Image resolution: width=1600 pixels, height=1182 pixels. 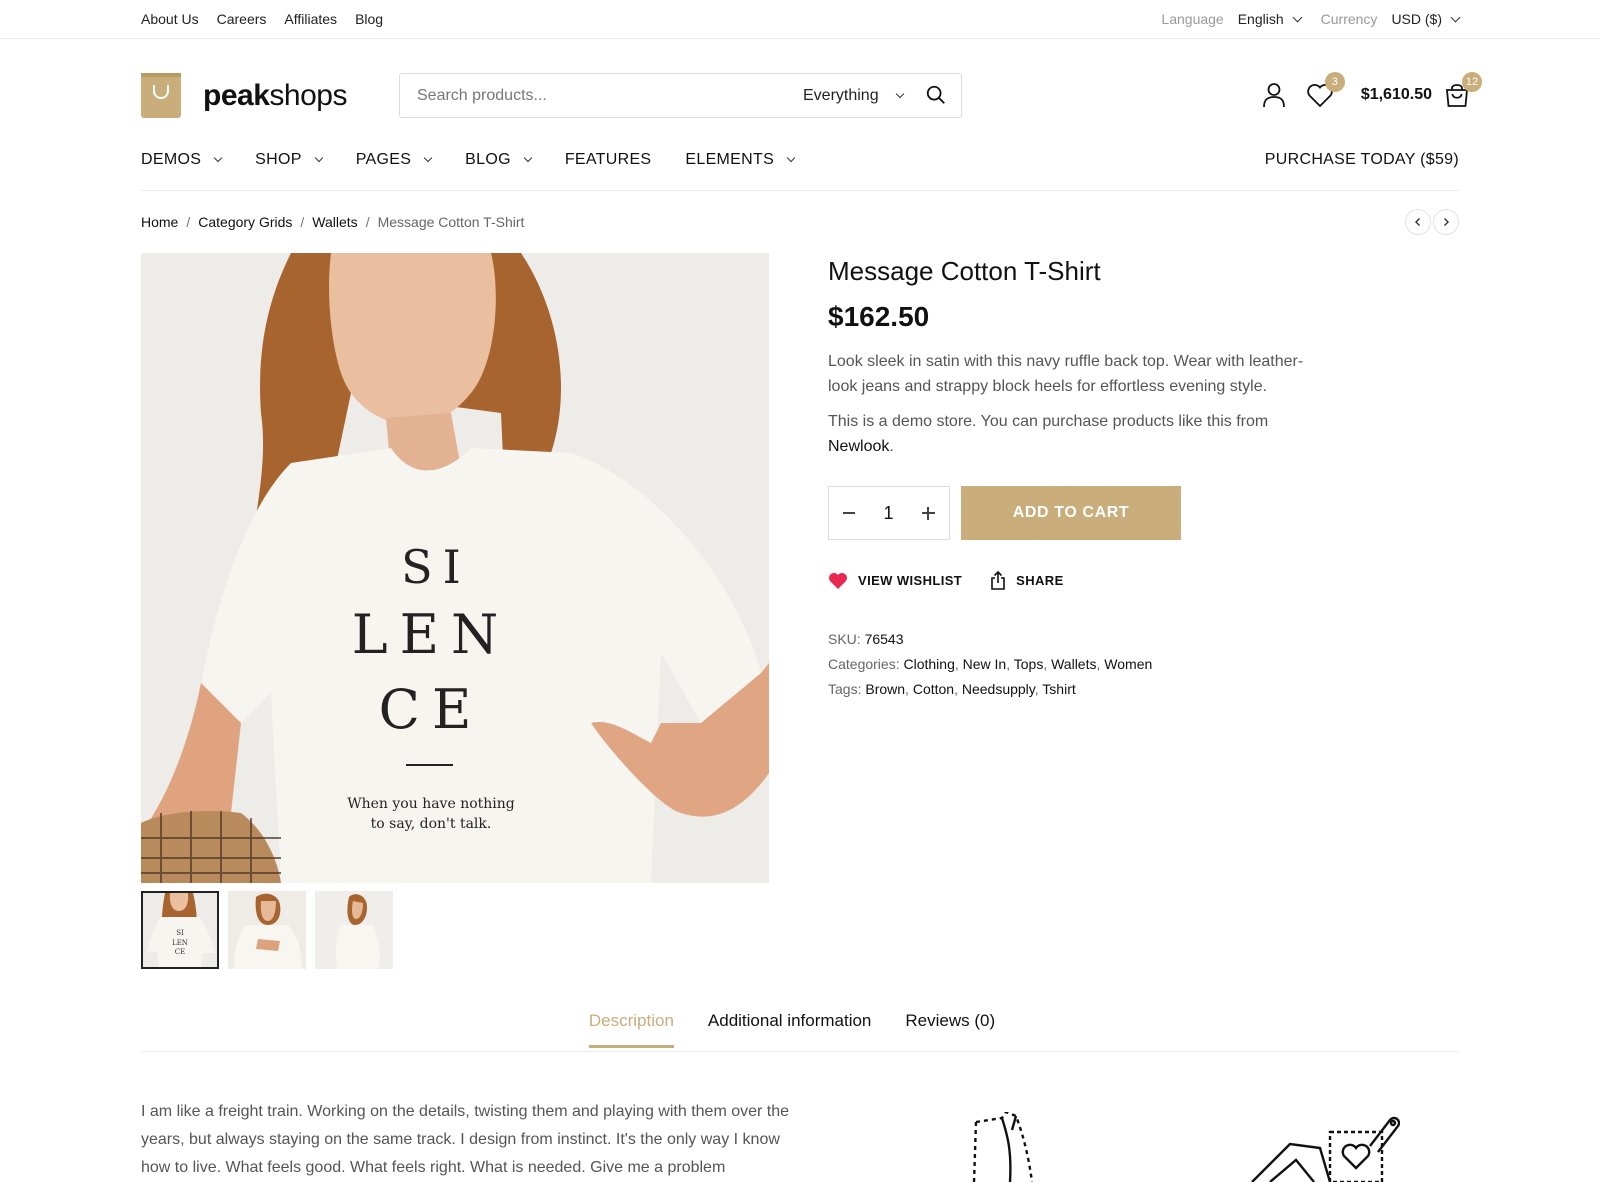 What do you see at coordinates (891, 446) in the screenshot?
I see `demo-note-end: .` at bounding box center [891, 446].